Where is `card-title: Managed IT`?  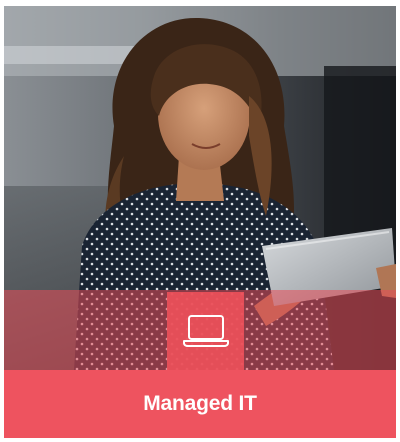
card-title: Managed IT is located at coordinates (200, 404).